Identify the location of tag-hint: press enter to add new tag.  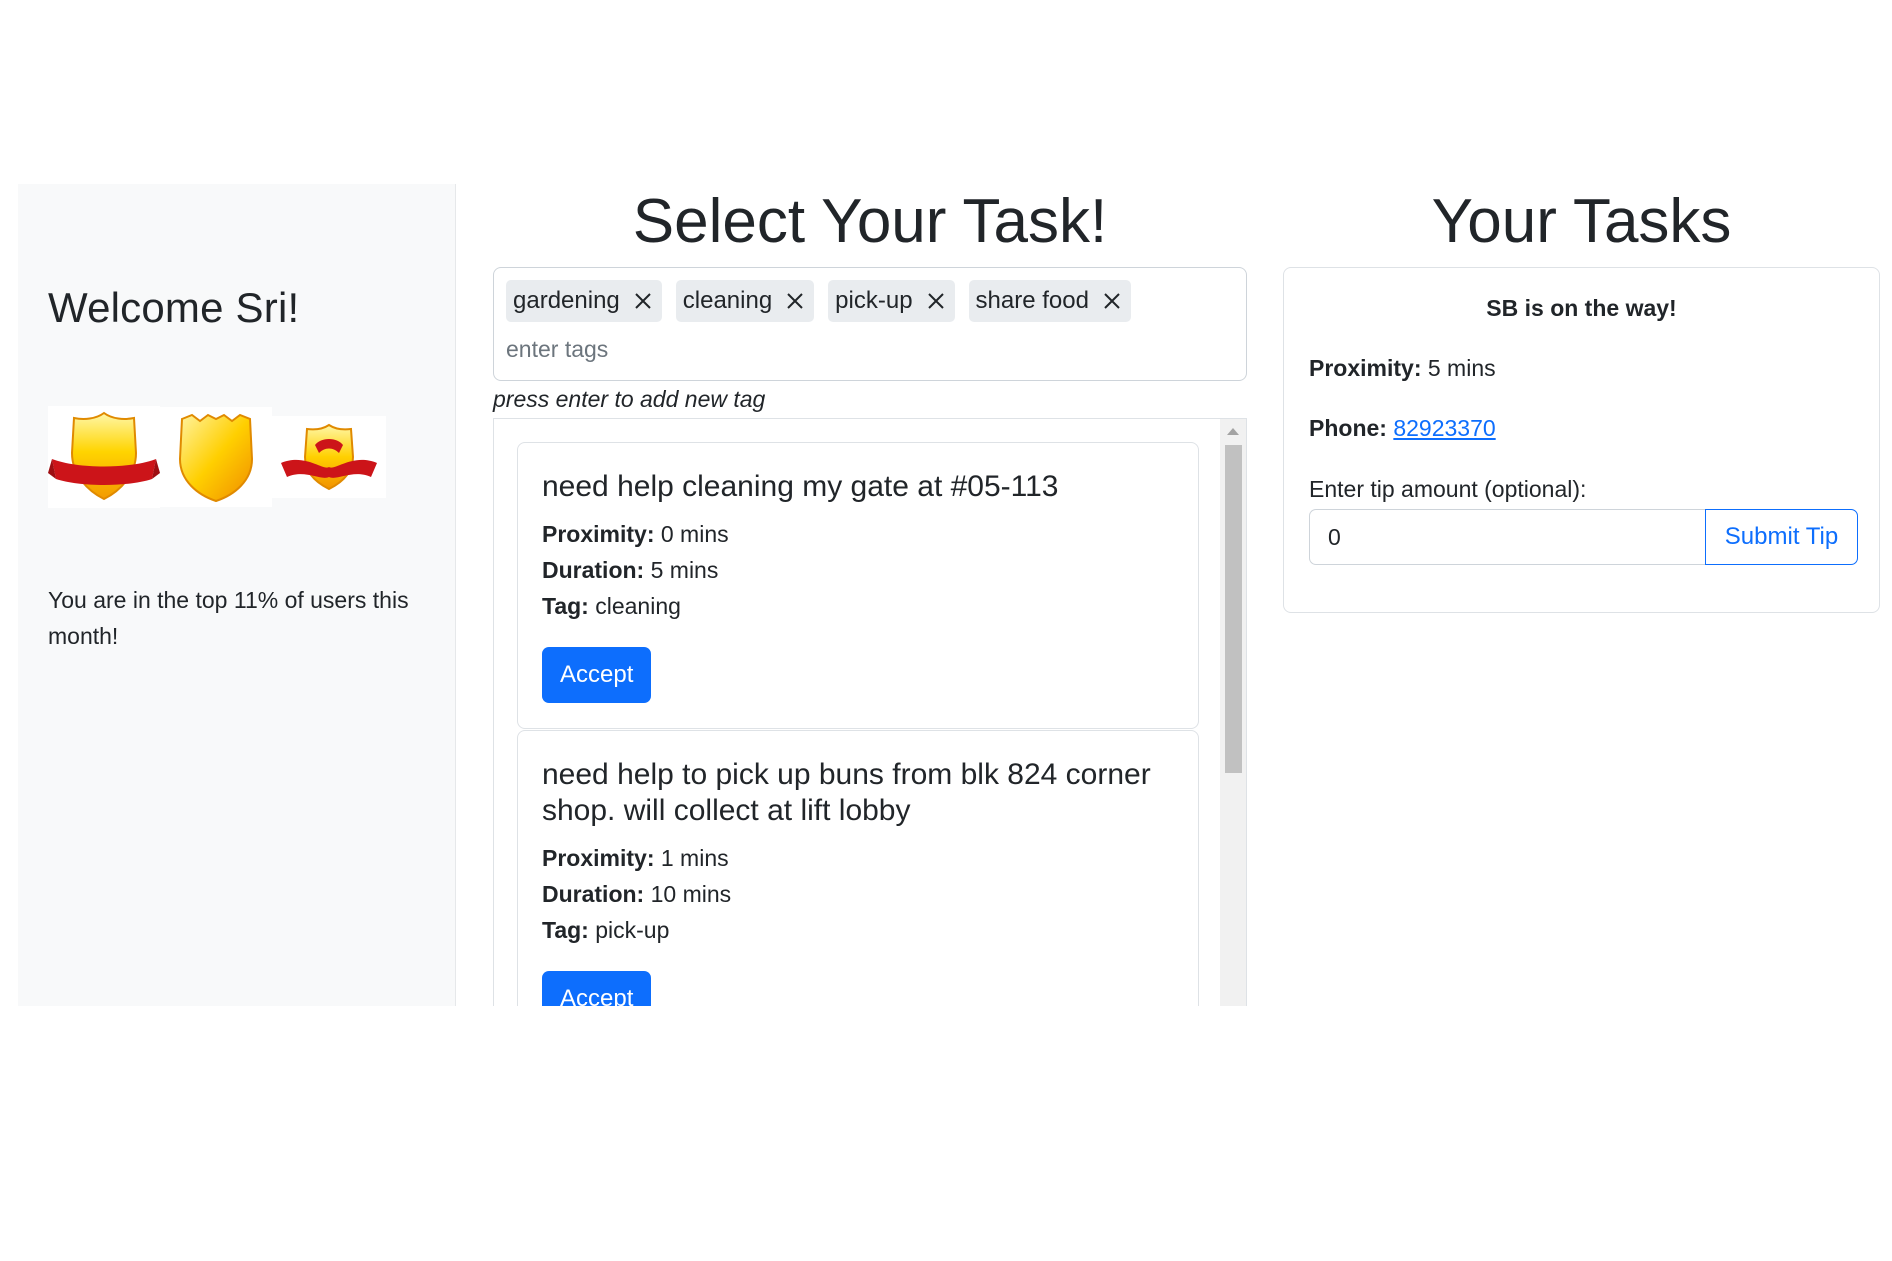
(629, 399).